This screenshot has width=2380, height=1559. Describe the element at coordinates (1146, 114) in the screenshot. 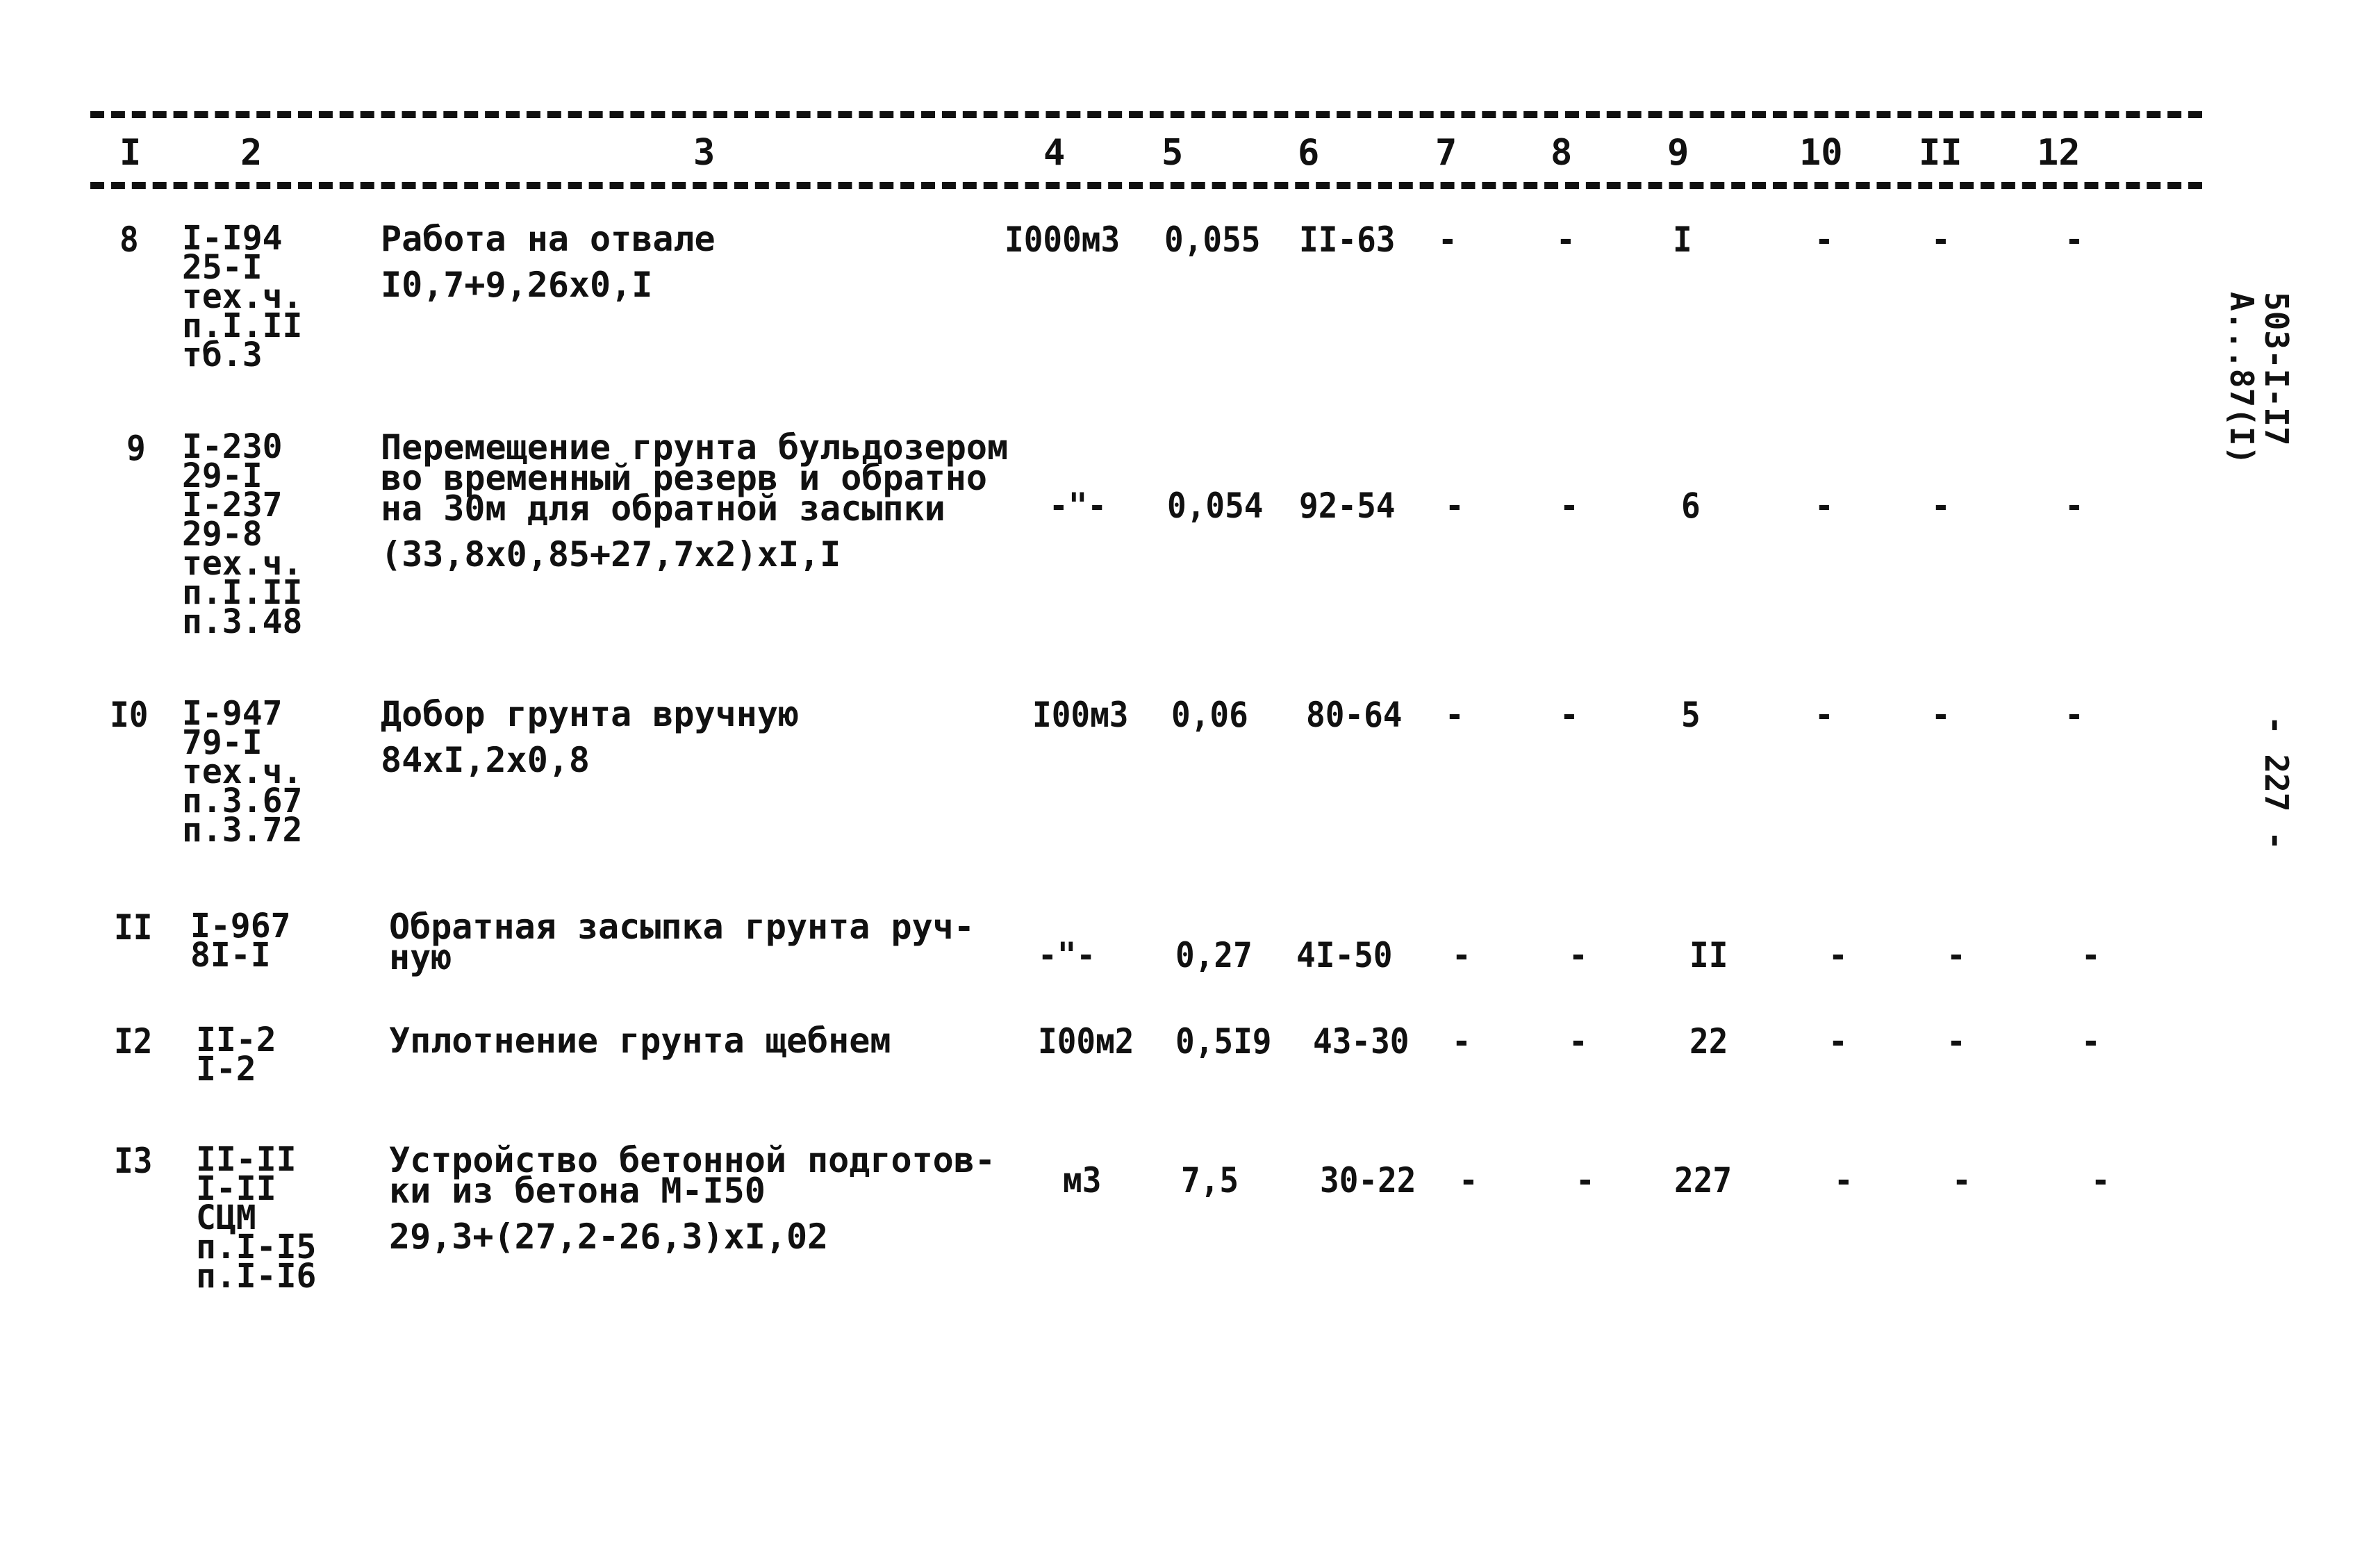

I see `top-dashed-rule` at that location.